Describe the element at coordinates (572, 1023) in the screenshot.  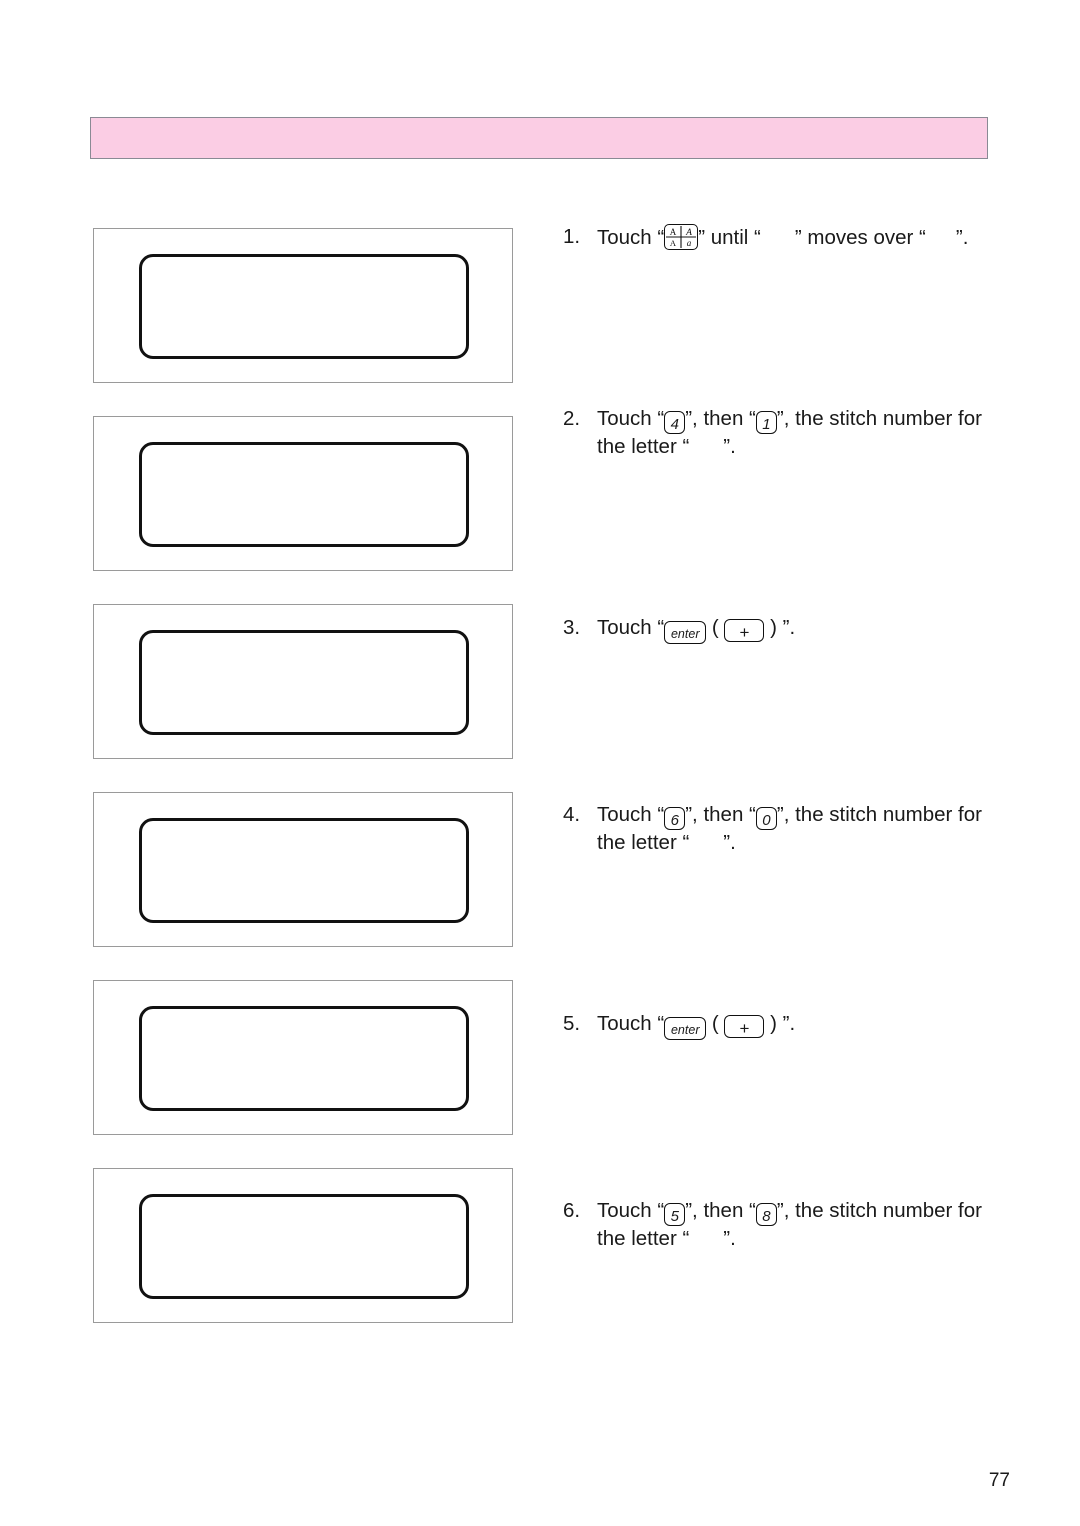
I see `step-number: 5.` at that location.